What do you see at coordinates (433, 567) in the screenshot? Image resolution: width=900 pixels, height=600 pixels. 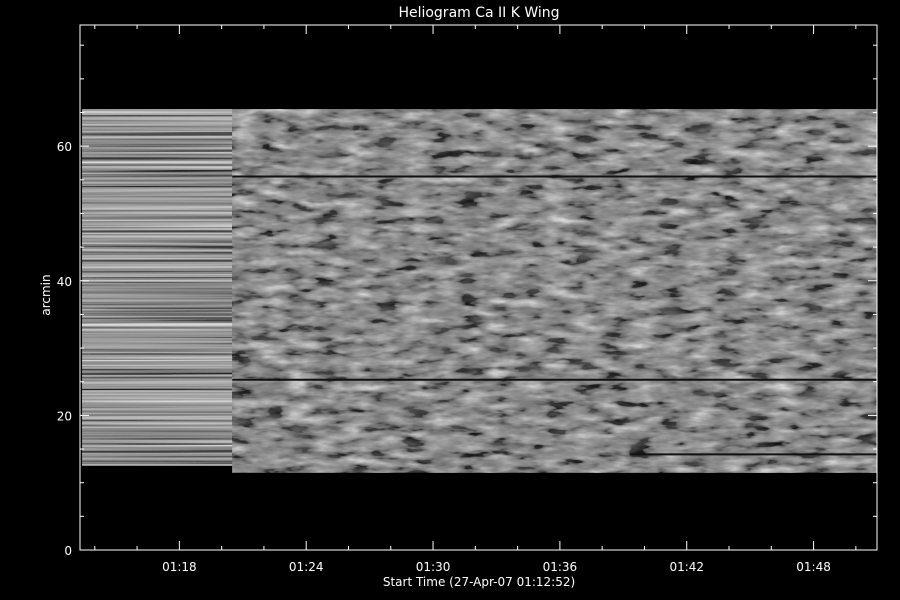 I see `x-tick-label: 01:30` at bounding box center [433, 567].